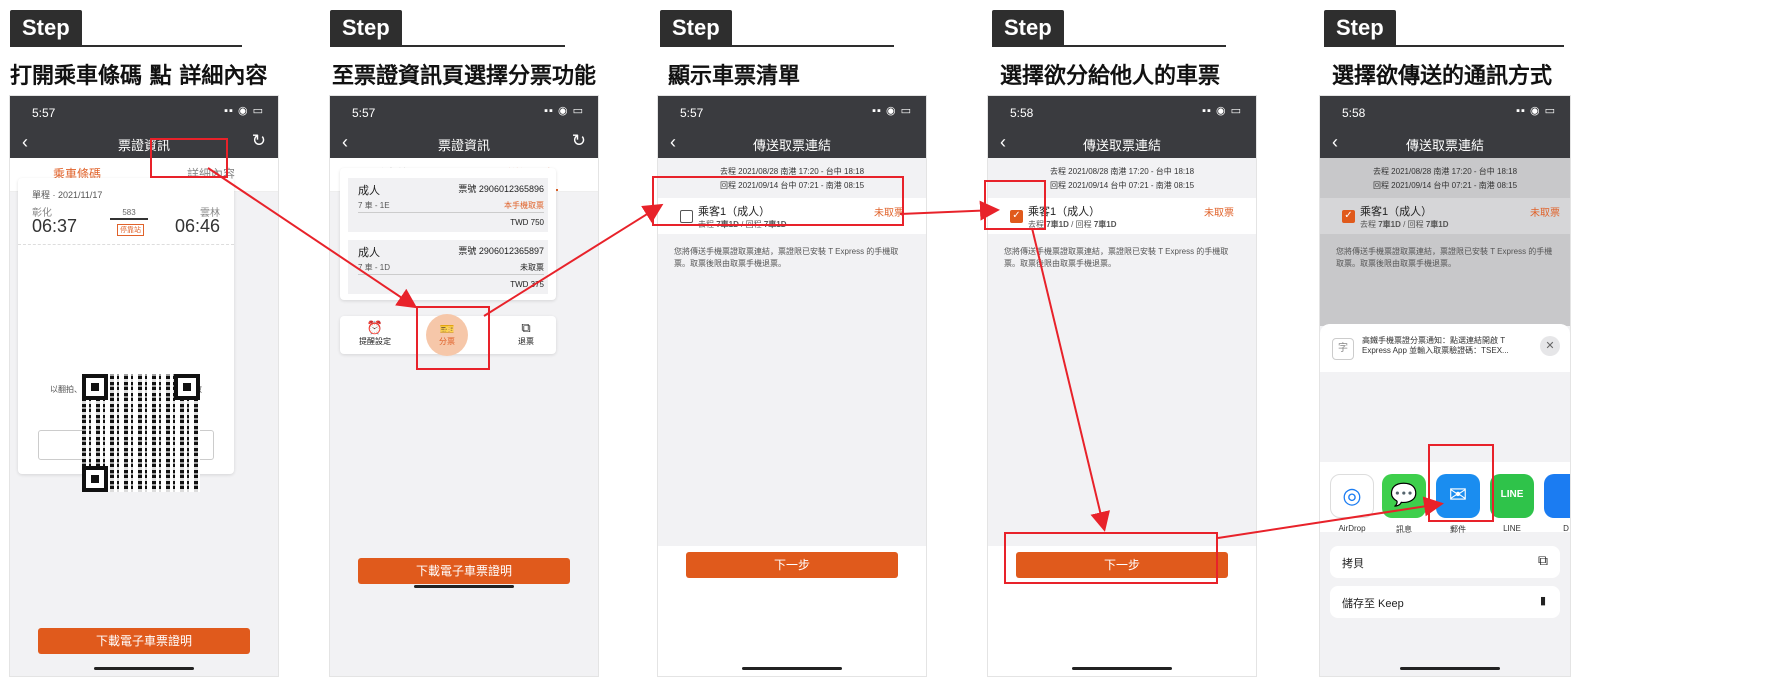 The width and height of the screenshot is (1776, 688). I want to click on arrow-checkbox-to-next, so click(1070, 379).